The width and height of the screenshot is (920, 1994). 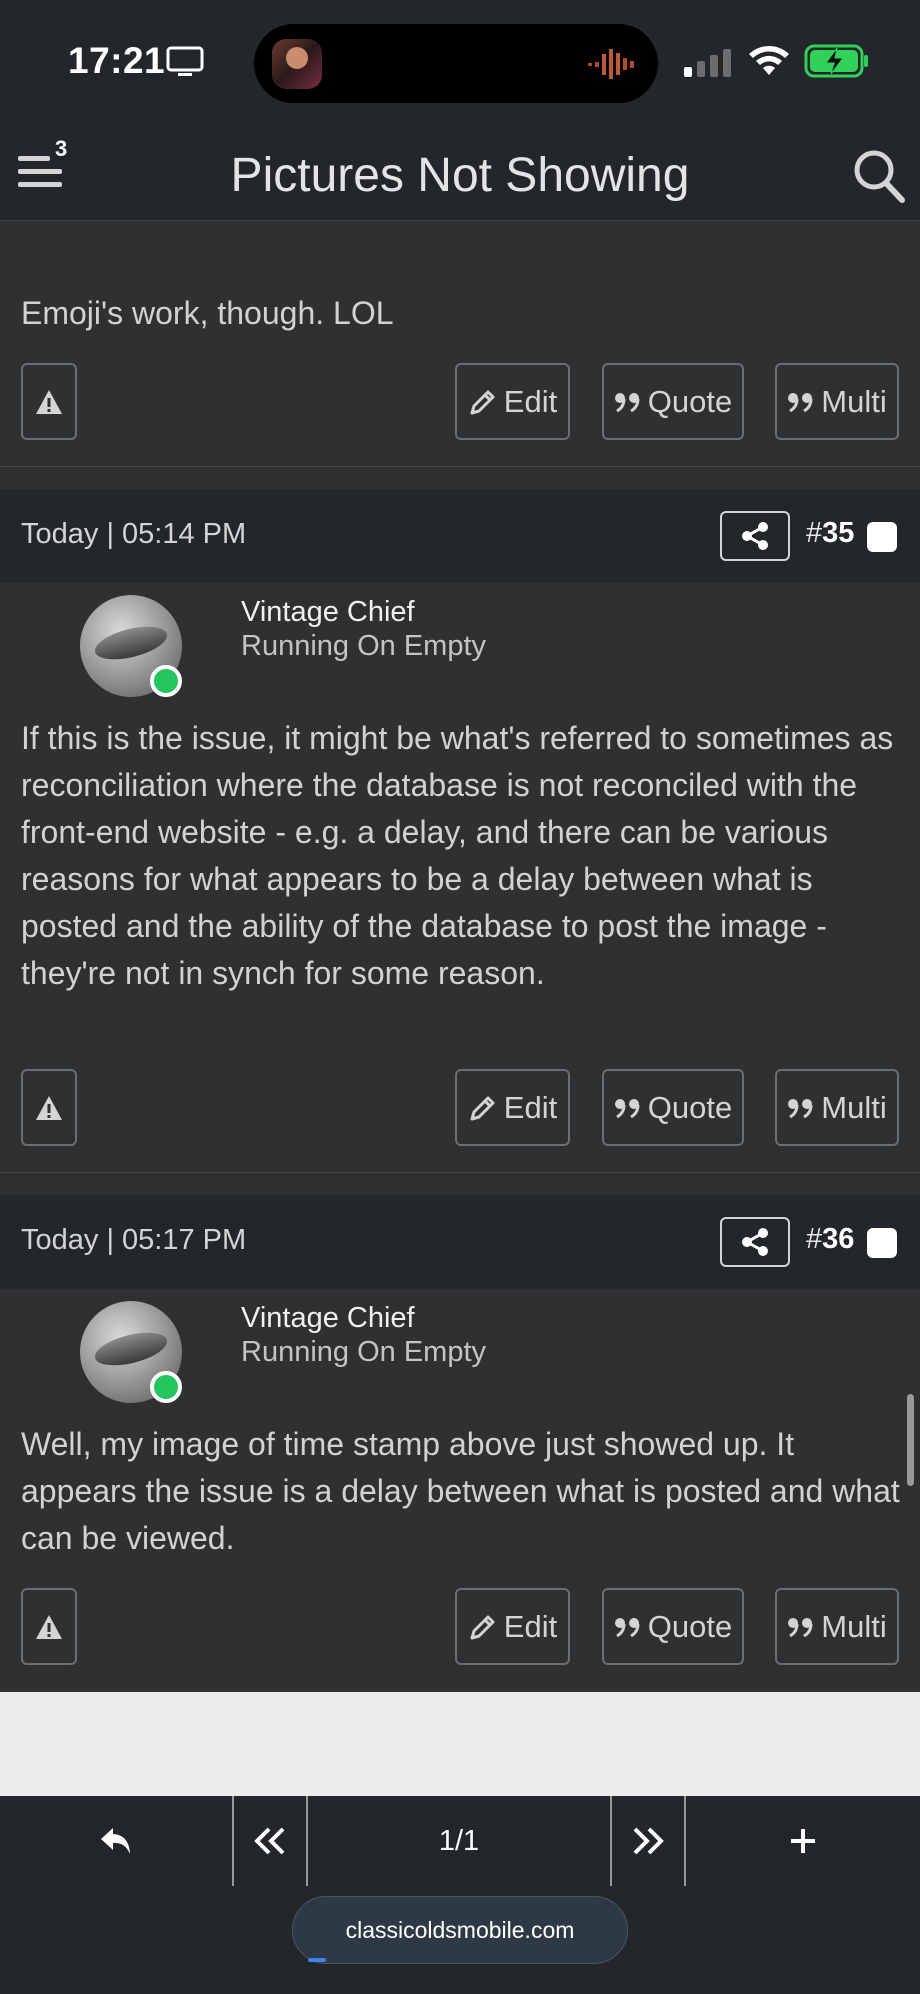 I want to click on new-post-button, so click(x=803, y=1841).